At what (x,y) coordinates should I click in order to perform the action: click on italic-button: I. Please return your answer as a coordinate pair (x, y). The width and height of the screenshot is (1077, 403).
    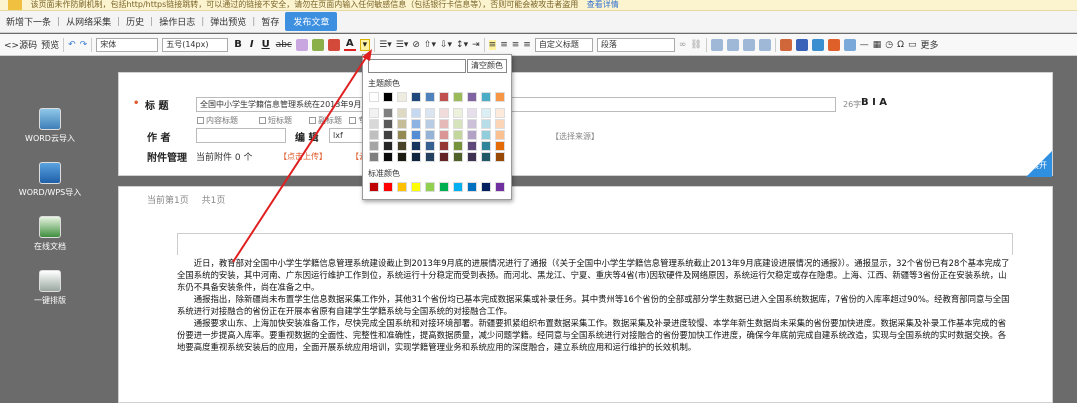
    Looking at the image, I should click on (252, 44).